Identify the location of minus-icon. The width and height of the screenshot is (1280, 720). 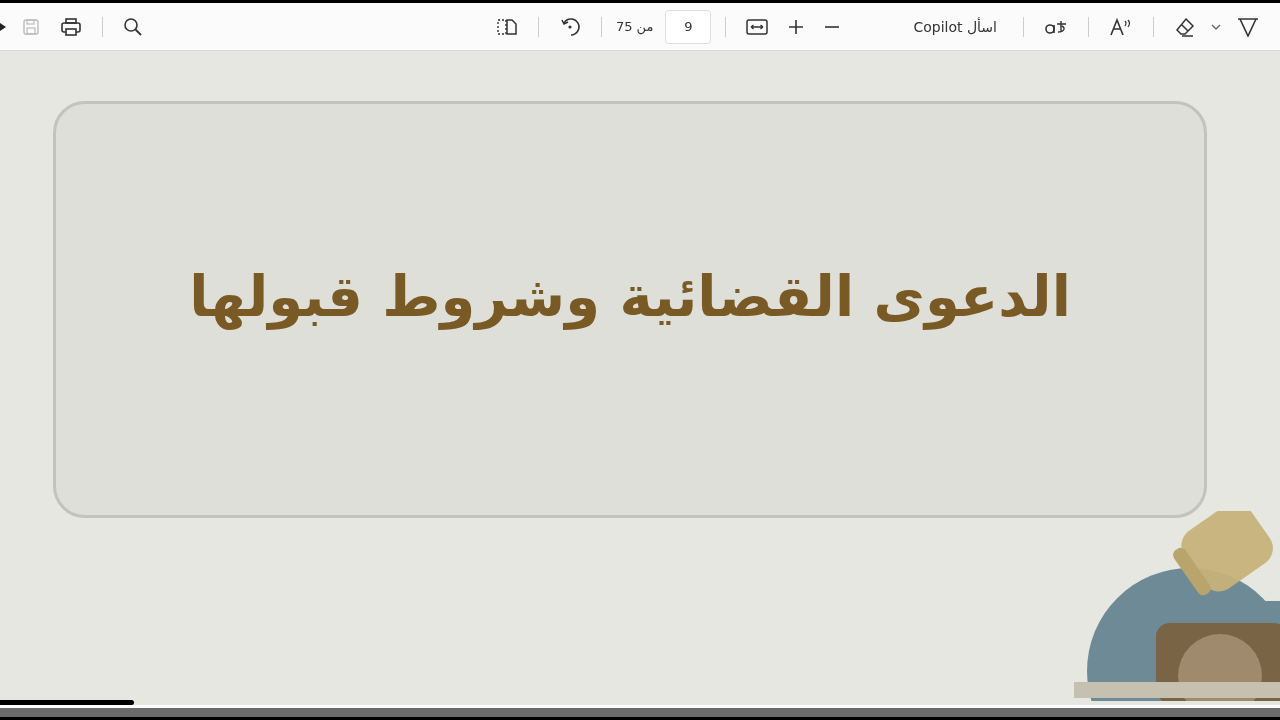
(832, 26).